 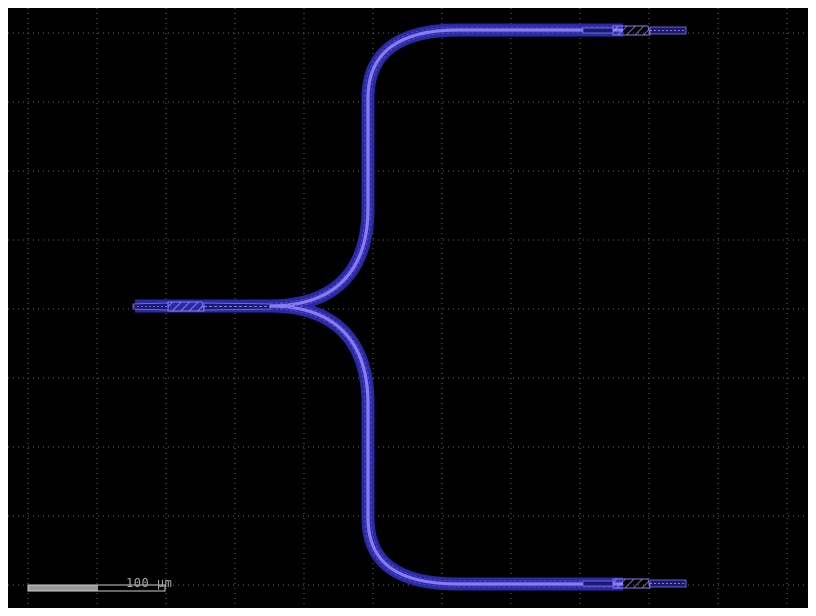 I want to click on scale-bar-filled, so click(x=63, y=588).